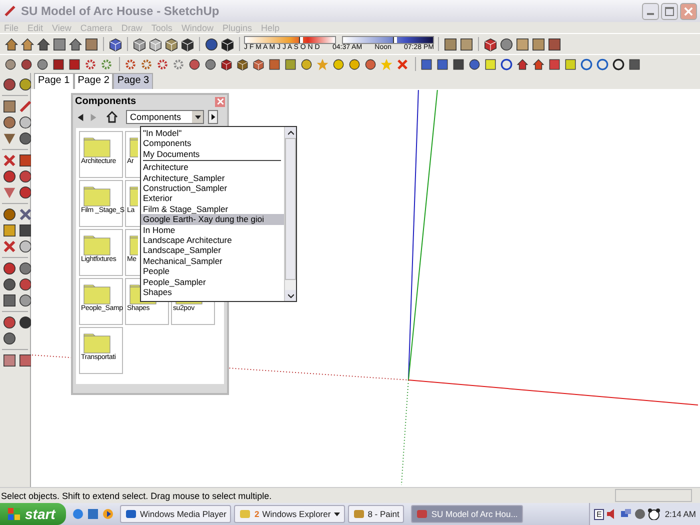  What do you see at coordinates (105, 101) in the screenshot?
I see `panel-title: Components` at bounding box center [105, 101].